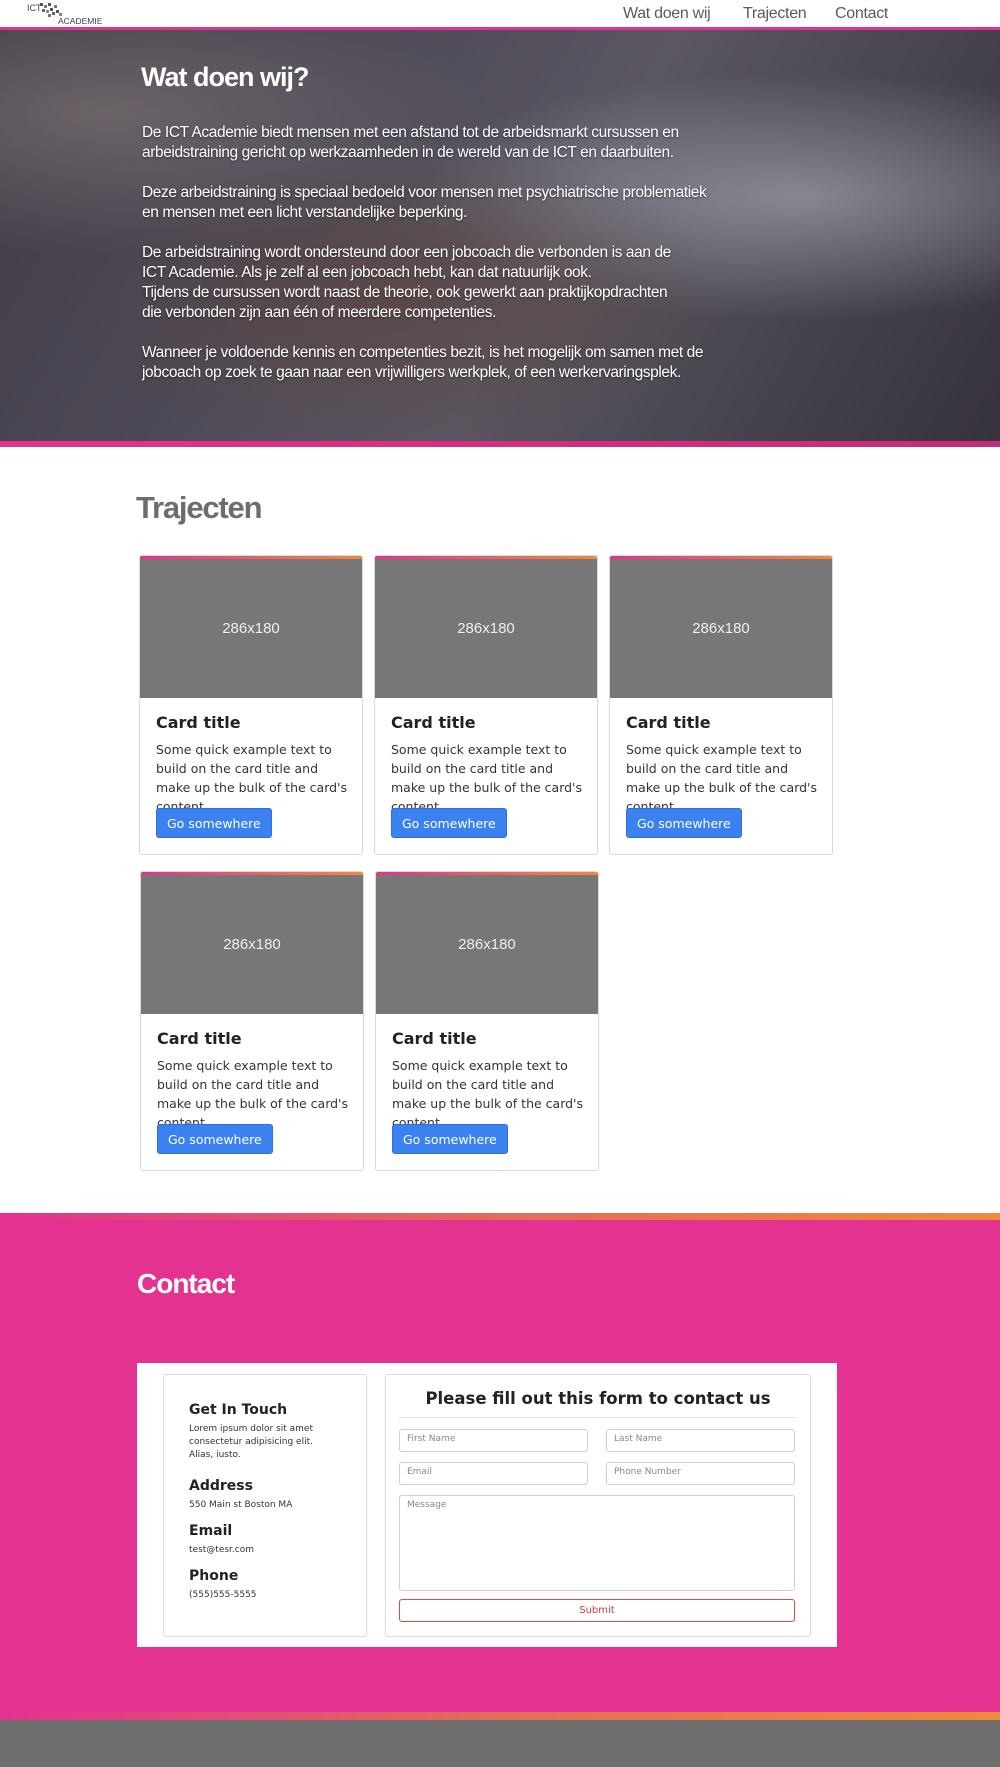 Image resolution: width=1000 pixels, height=1767 pixels. Describe the element at coordinates (493, 1473) in the screenshot. I see `email-input: Email` at that location.